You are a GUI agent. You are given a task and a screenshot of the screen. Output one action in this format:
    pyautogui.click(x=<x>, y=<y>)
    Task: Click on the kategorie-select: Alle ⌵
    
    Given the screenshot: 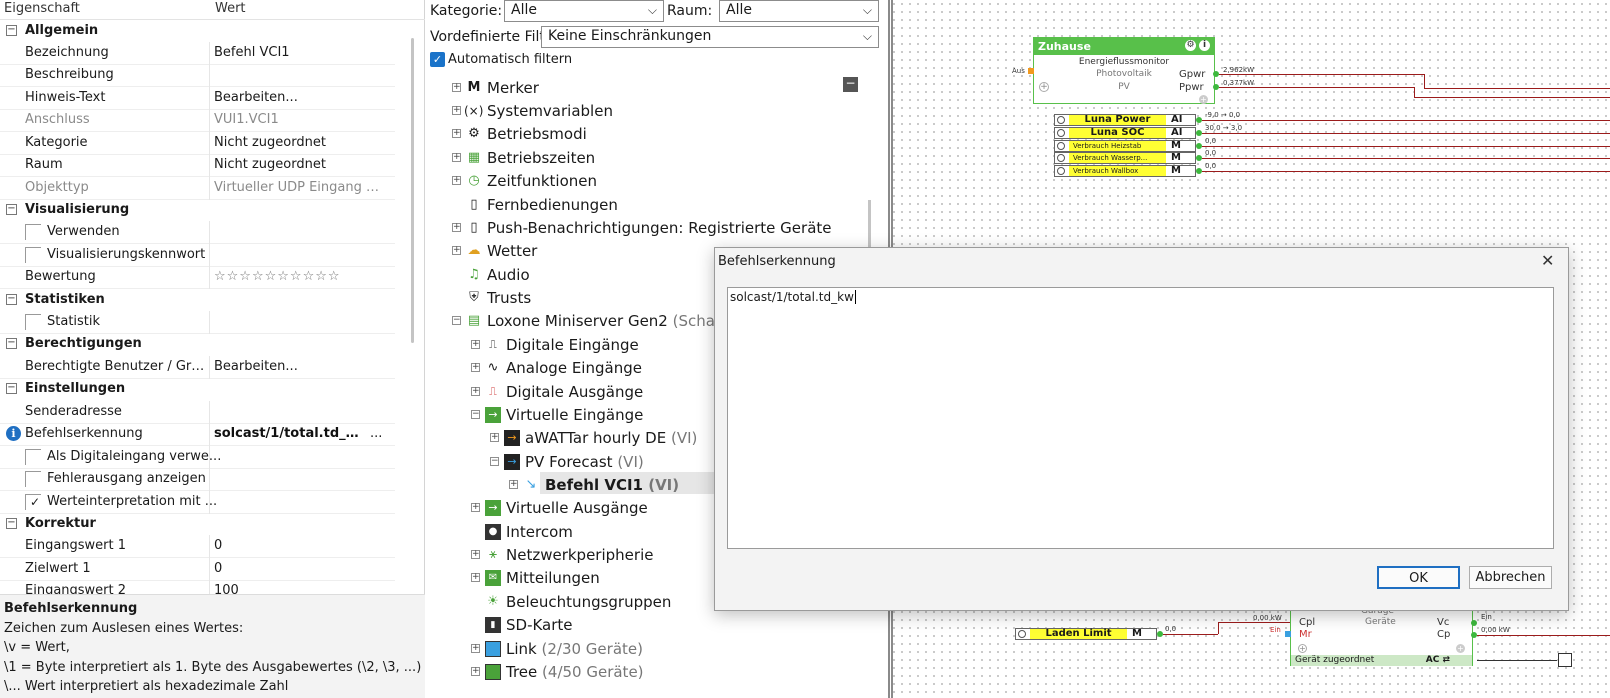 What is the action you would take?
    pyautogui.click(x=584, y=11)
    